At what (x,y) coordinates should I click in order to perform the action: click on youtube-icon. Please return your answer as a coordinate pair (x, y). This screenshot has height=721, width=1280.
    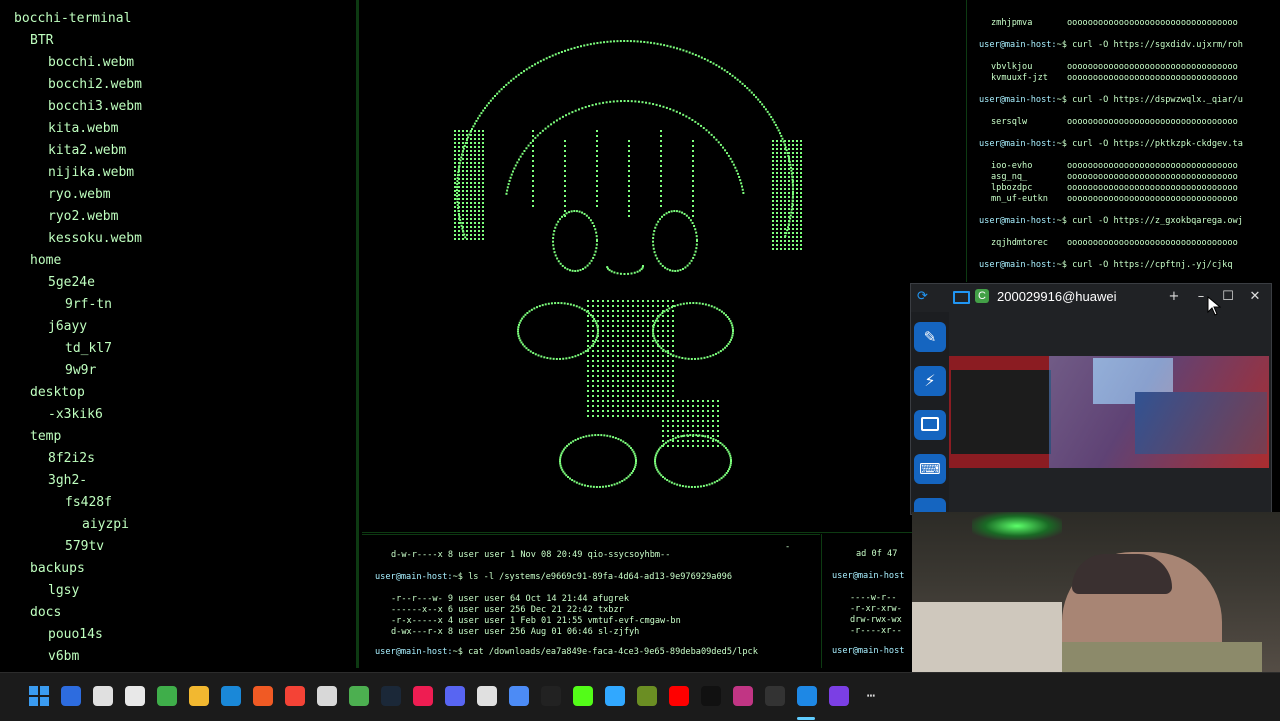
    Looking at the image, I should click on (679, 696).